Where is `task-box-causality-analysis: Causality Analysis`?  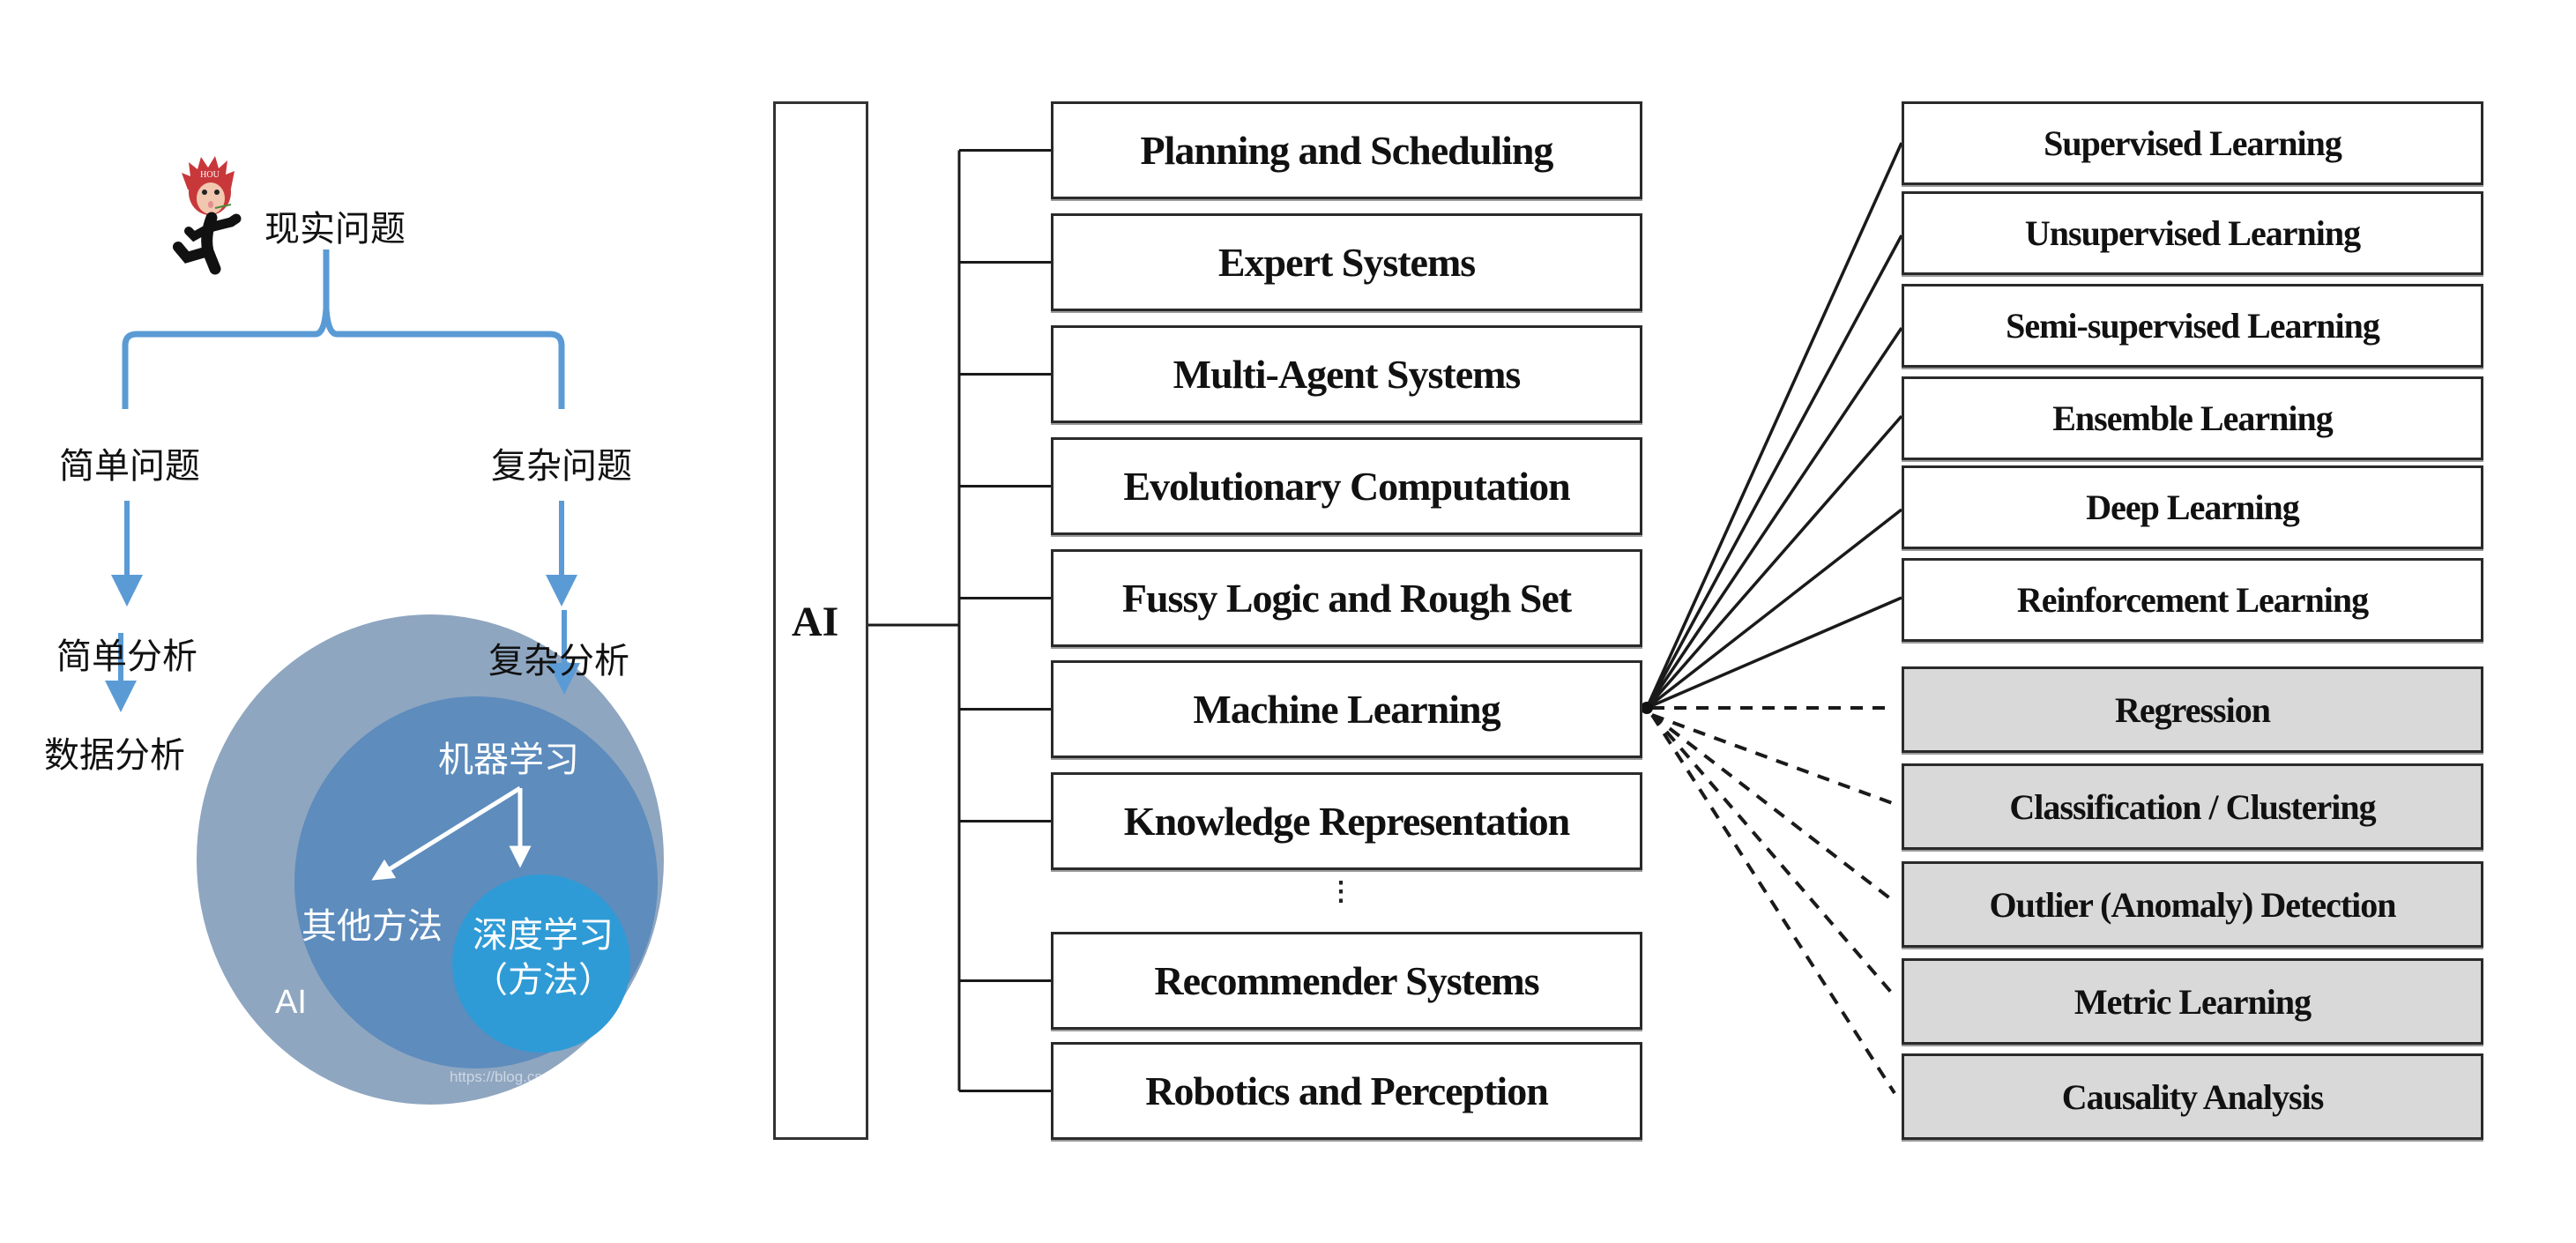
task-box-causality-analysis: Causality Analysis is located at coordinates (2193, 1096).